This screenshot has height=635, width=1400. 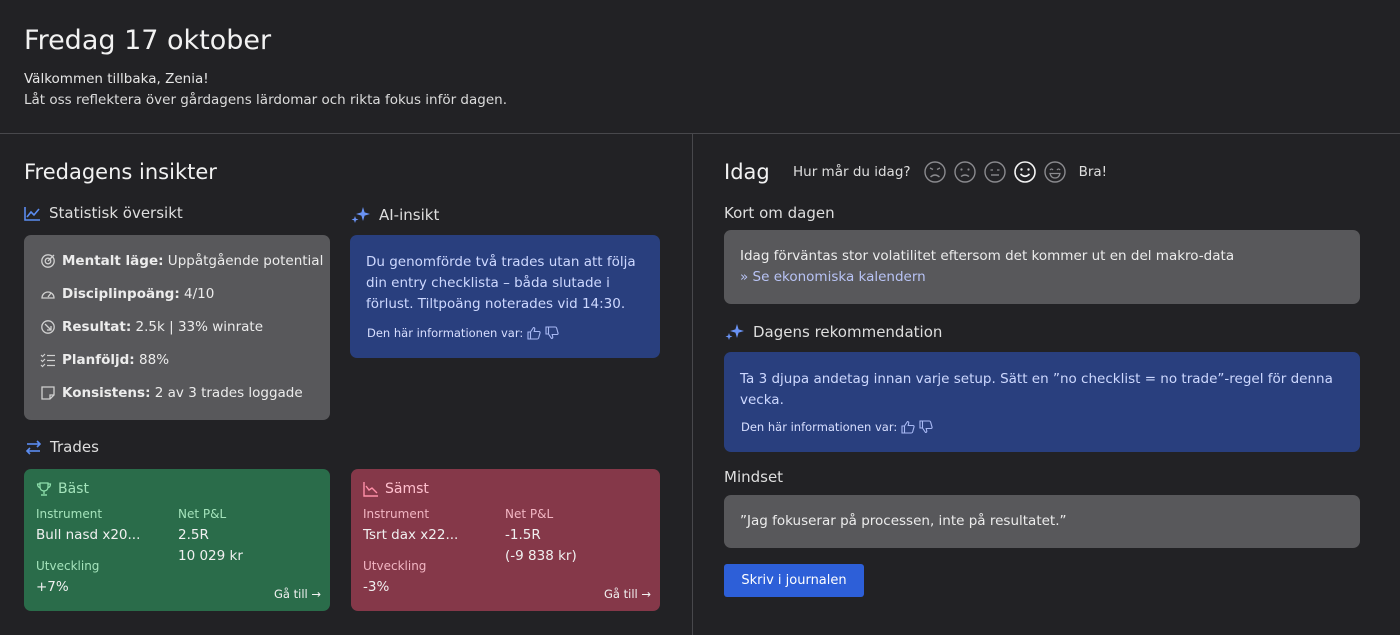 What do you see at coordinates (120, 172) in the screenshot?
I see `insights-title: Fredagens insikter` at bounding box center [120, 172].